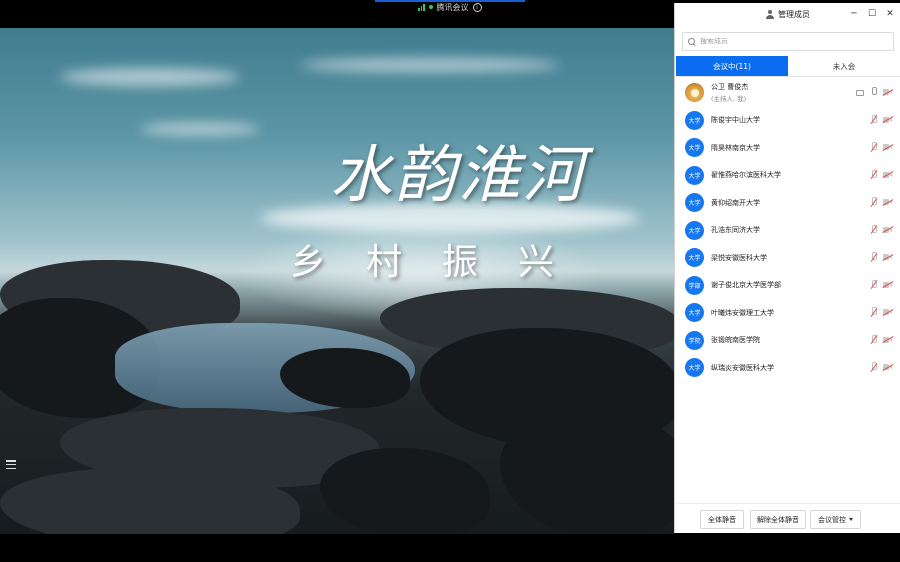  Describe the element at coordinates (421, 7) in the screenshot. I see `signal-icon` at that location.